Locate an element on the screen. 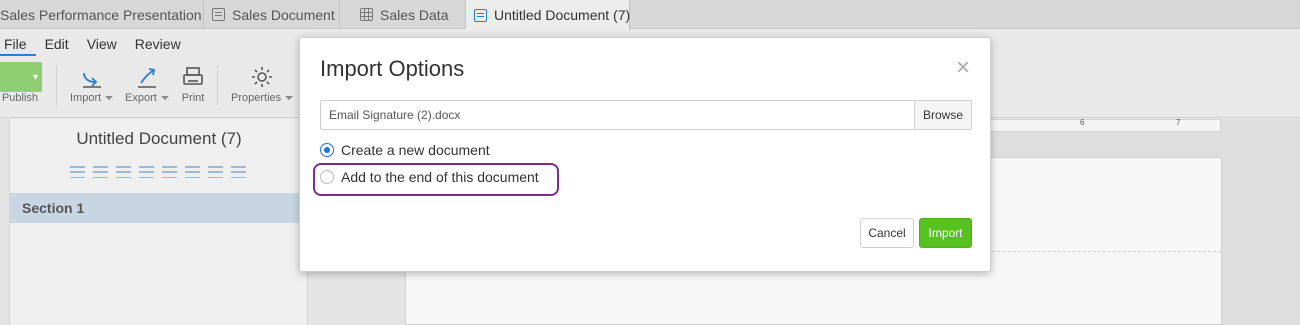 This screenshot has height=325, width=1300. pane-gutter is located at coordinates (5, 222).